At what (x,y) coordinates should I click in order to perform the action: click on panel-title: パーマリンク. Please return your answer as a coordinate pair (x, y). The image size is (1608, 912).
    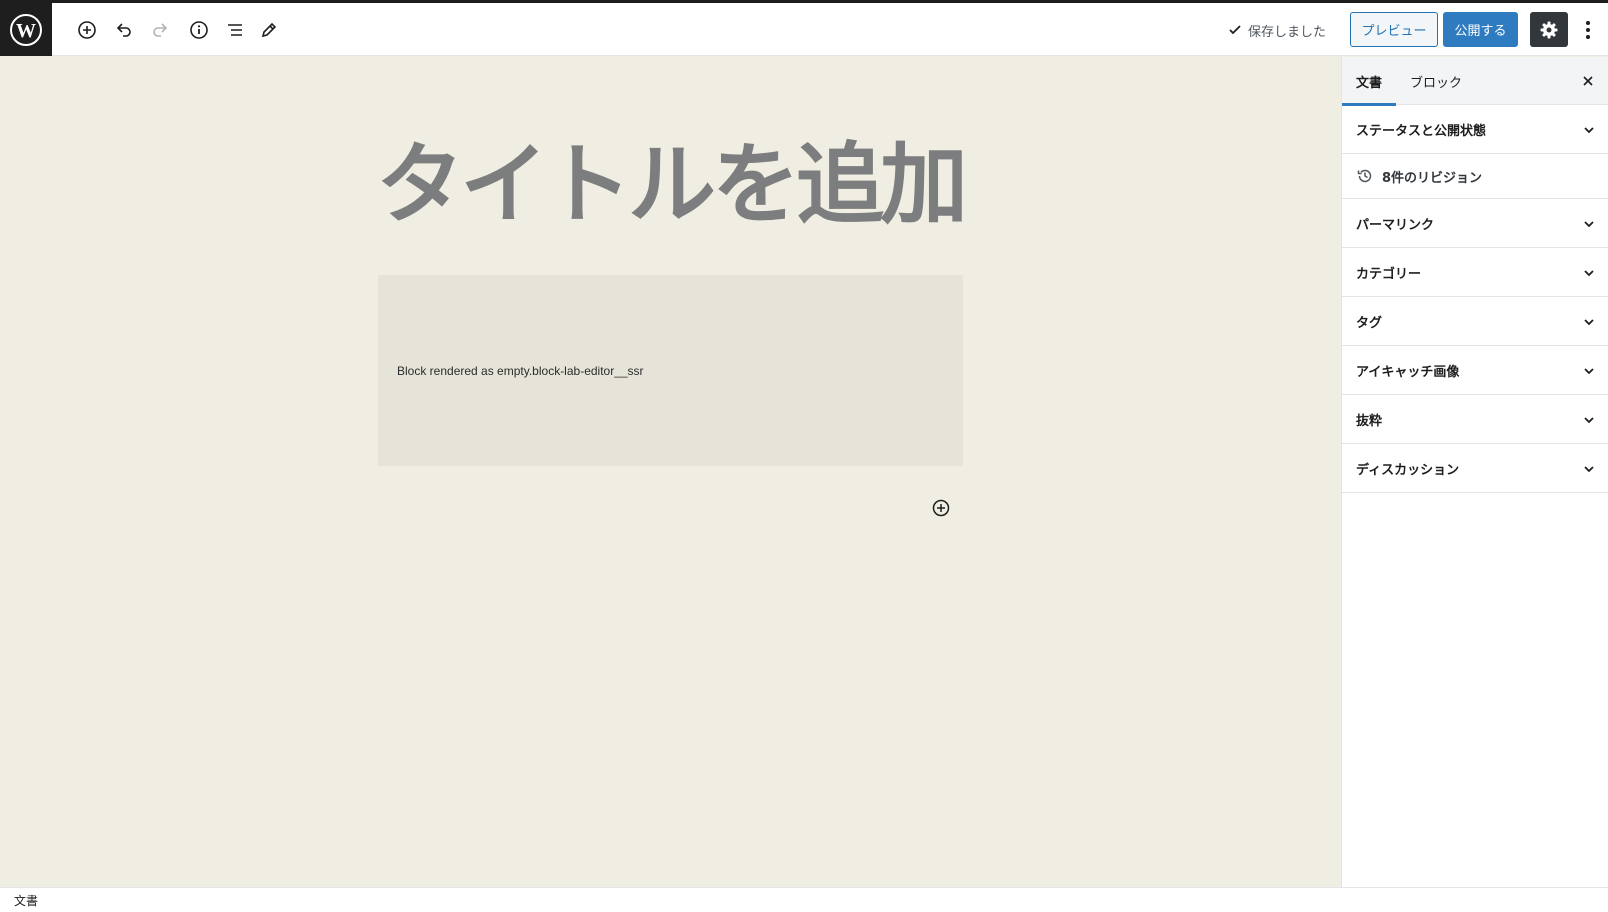
    Looking at the image, I should click on (1395, 225).